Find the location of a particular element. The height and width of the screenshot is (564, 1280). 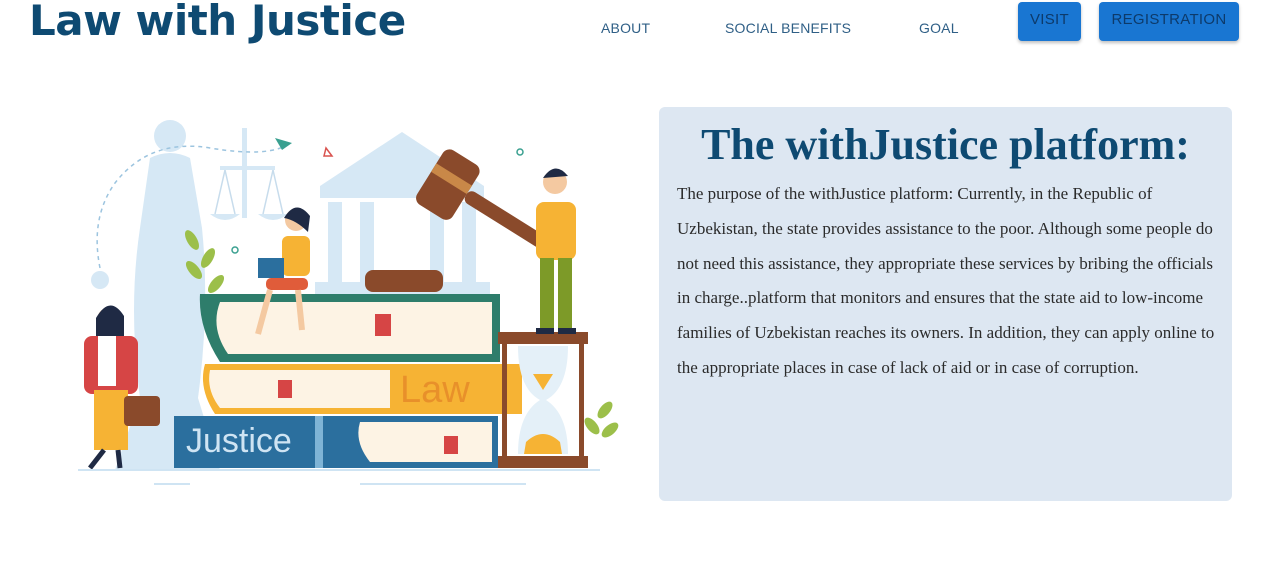

visit-button: VISIT is located at coordinates (1049, 21).